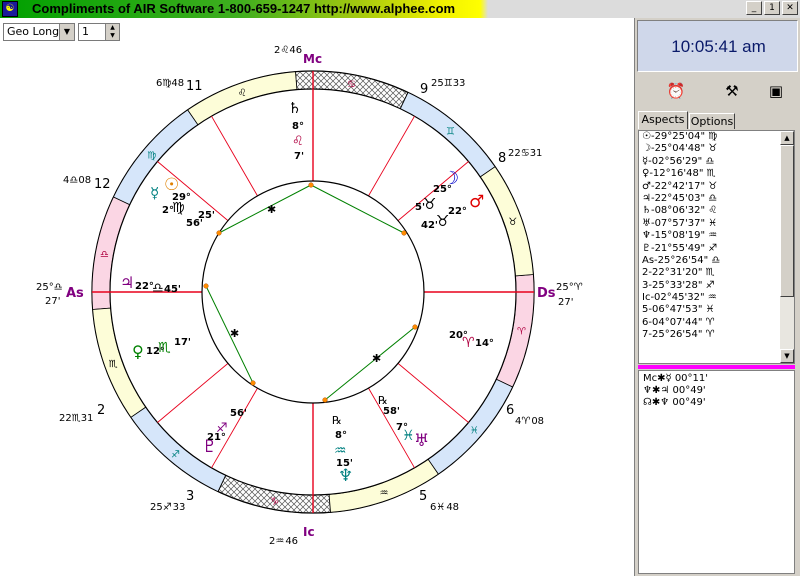 The image size is (800, 576). What do you see at coordinates (274, 501) in the screenshot?
I see `zodiac-sign-icon: ♑` at bounding box center [274, 501].